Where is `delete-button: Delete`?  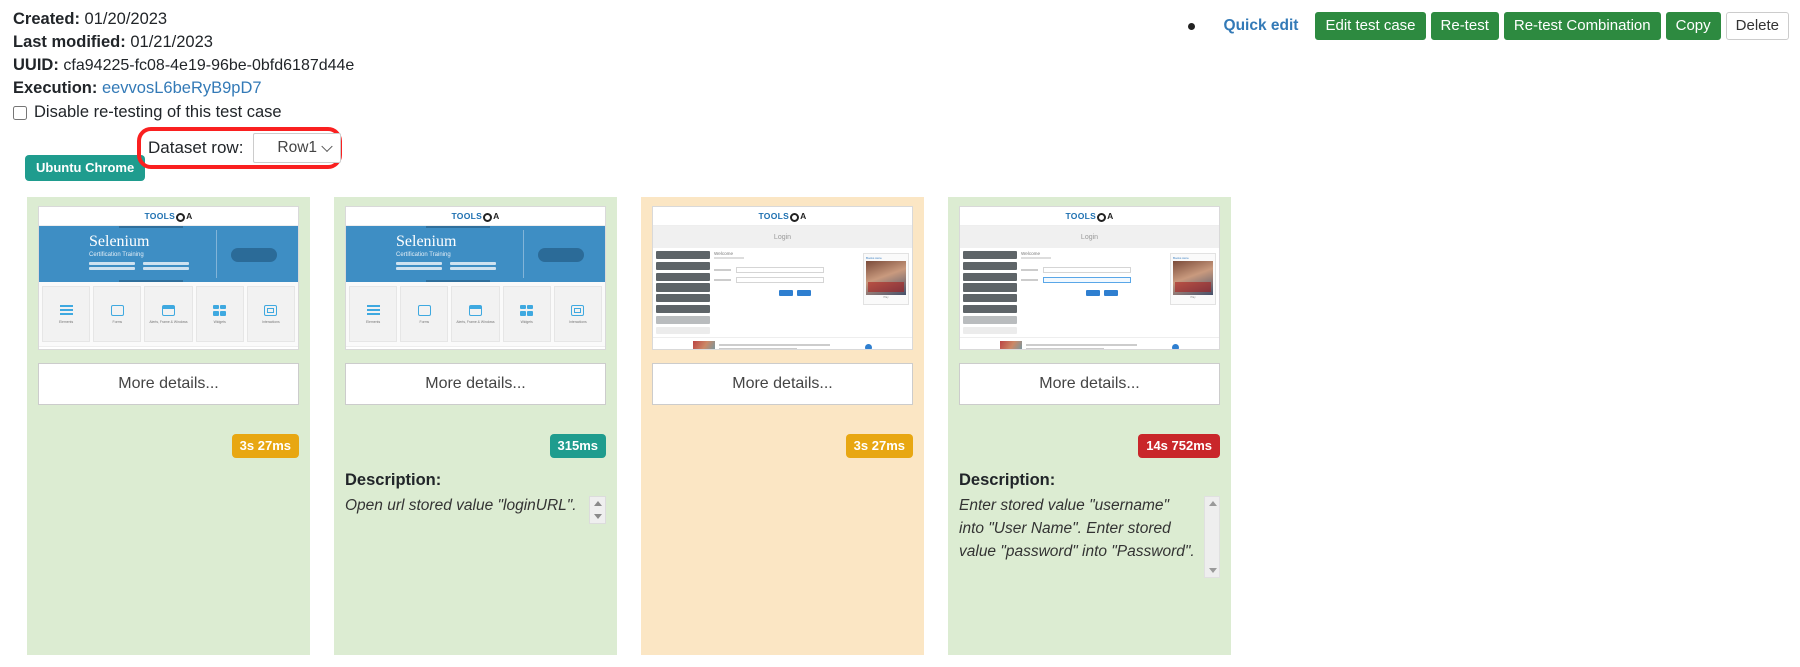
delete-button: Delete is located at coordinates (1757, 26).